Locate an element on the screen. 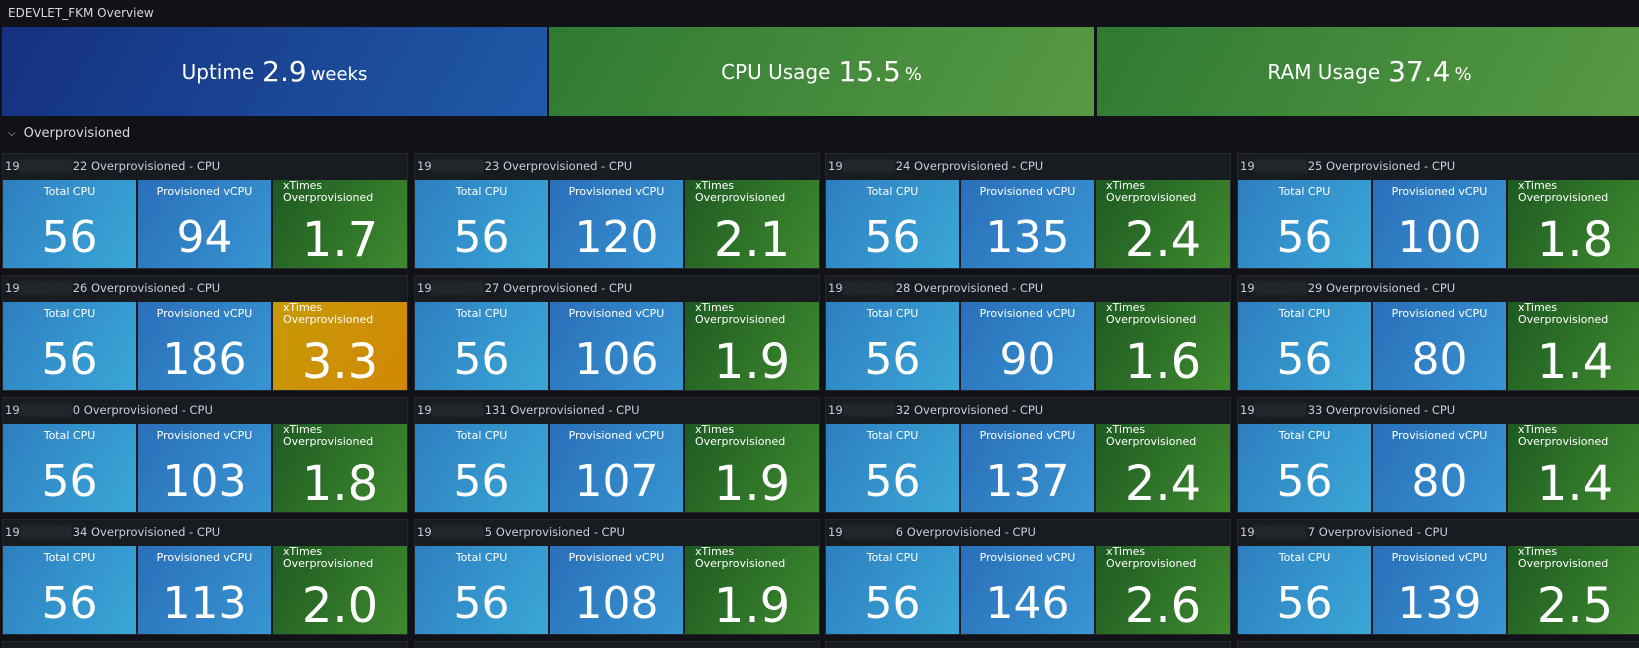 Image resolution: width=1639 pixels, height=648 pixels. xtimes-overprovisioned-stat: xTimes Overprovisioned 1.7 is located at coordinates (340, 224).